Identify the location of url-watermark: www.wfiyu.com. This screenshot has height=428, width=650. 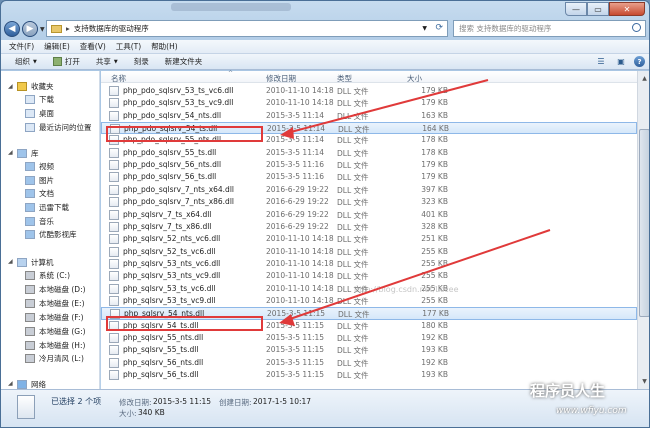
(591, 411).